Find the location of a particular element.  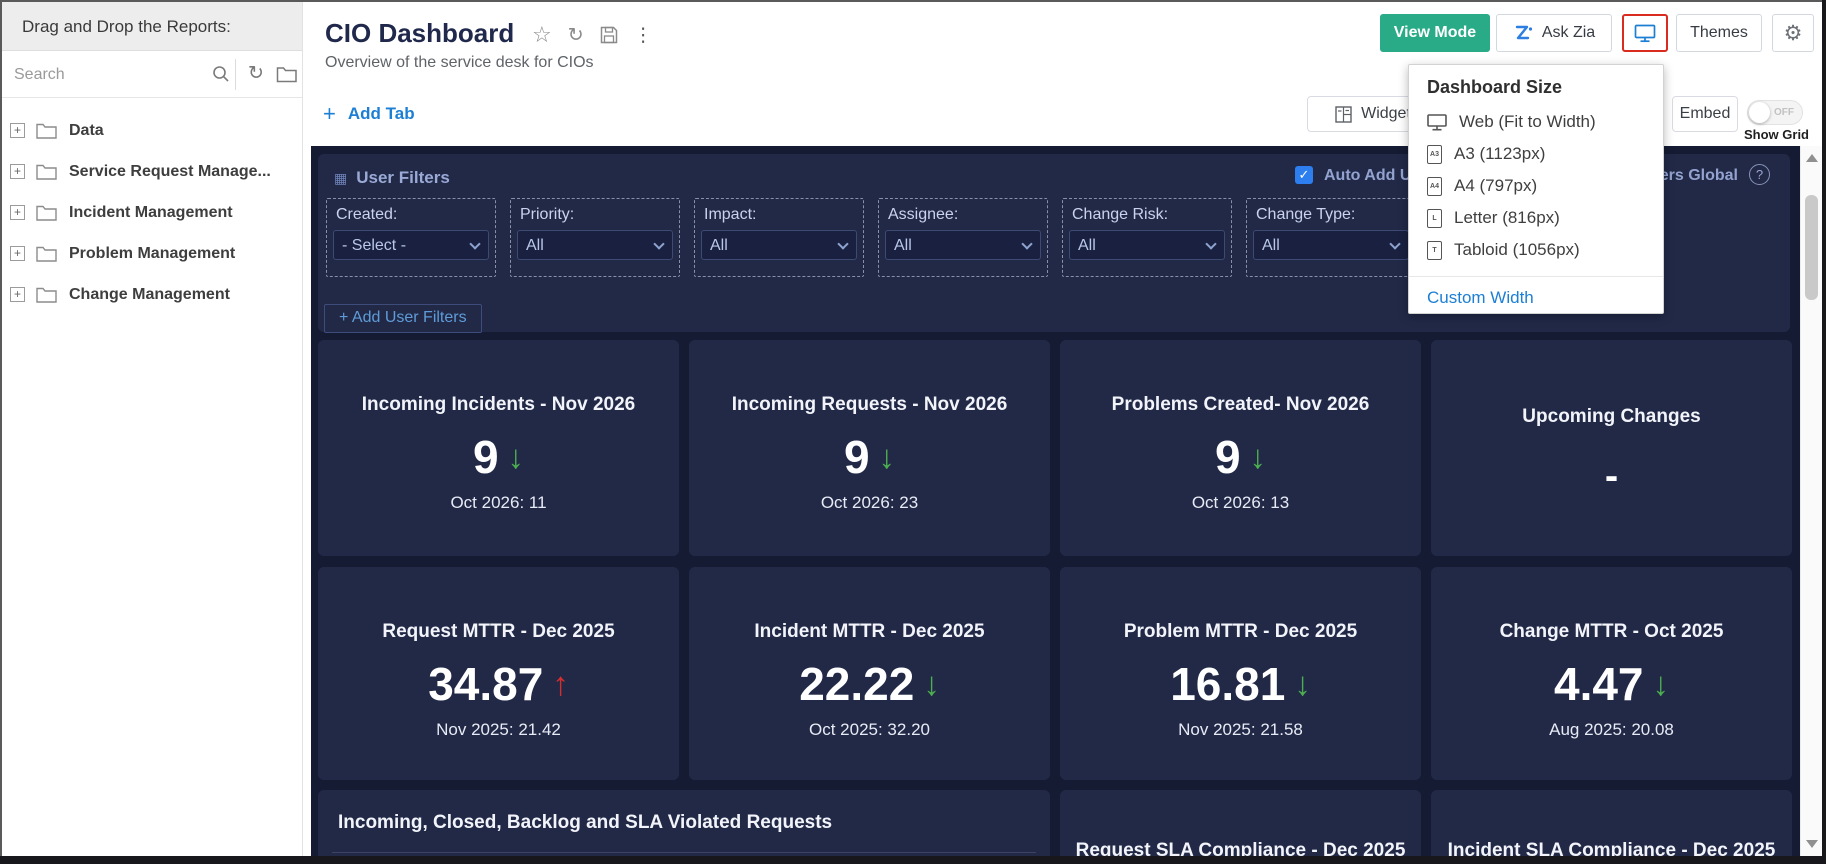

save-icon is located at coordinates (609, 35).